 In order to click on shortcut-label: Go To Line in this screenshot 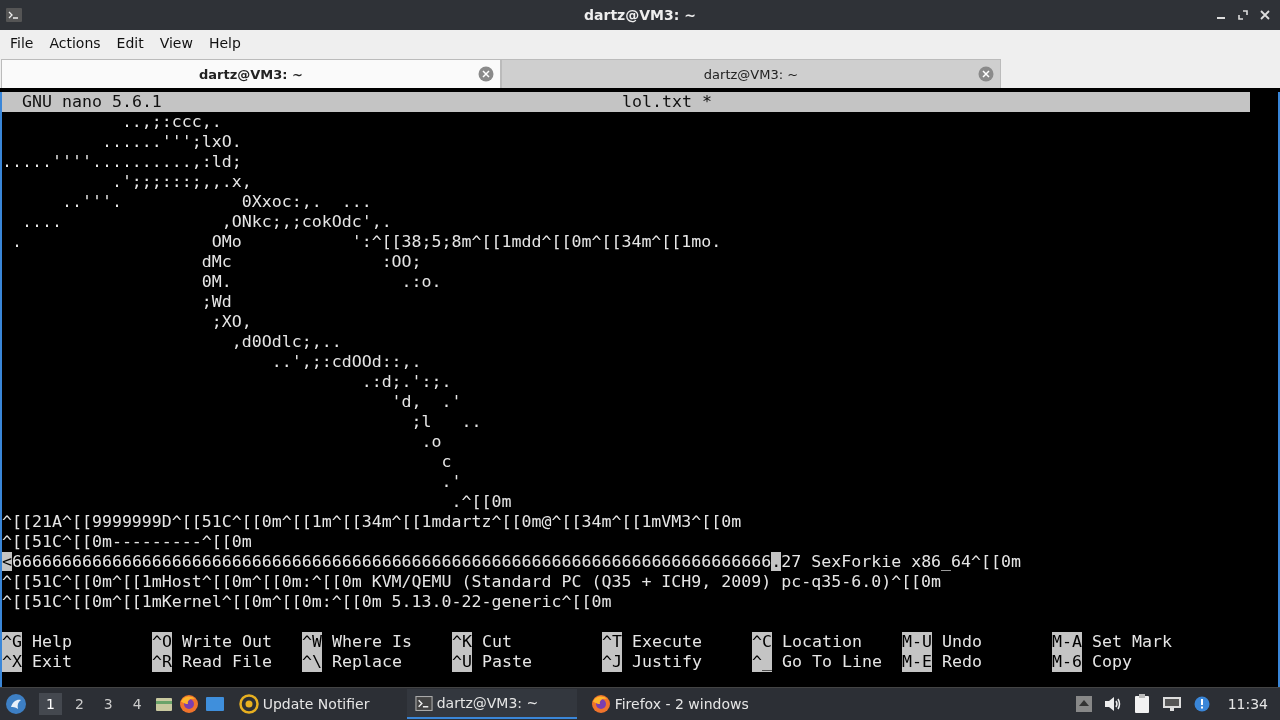, I will do `click(832, 662)`.